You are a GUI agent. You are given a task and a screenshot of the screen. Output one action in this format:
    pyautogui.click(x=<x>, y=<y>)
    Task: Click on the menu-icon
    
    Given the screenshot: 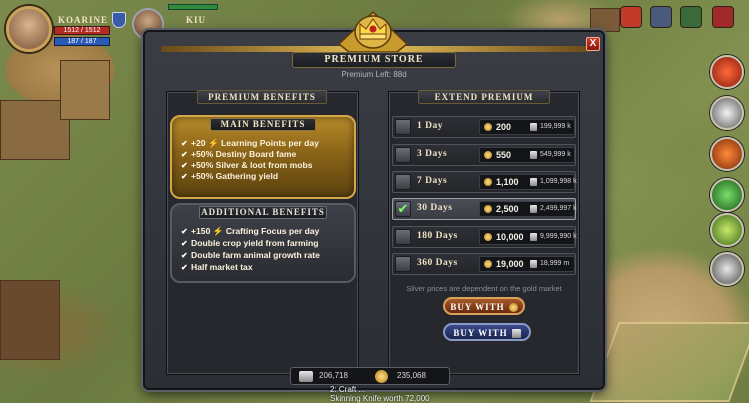 What is the action you would take?
    pyautogui.click(x=631, y=17)
    